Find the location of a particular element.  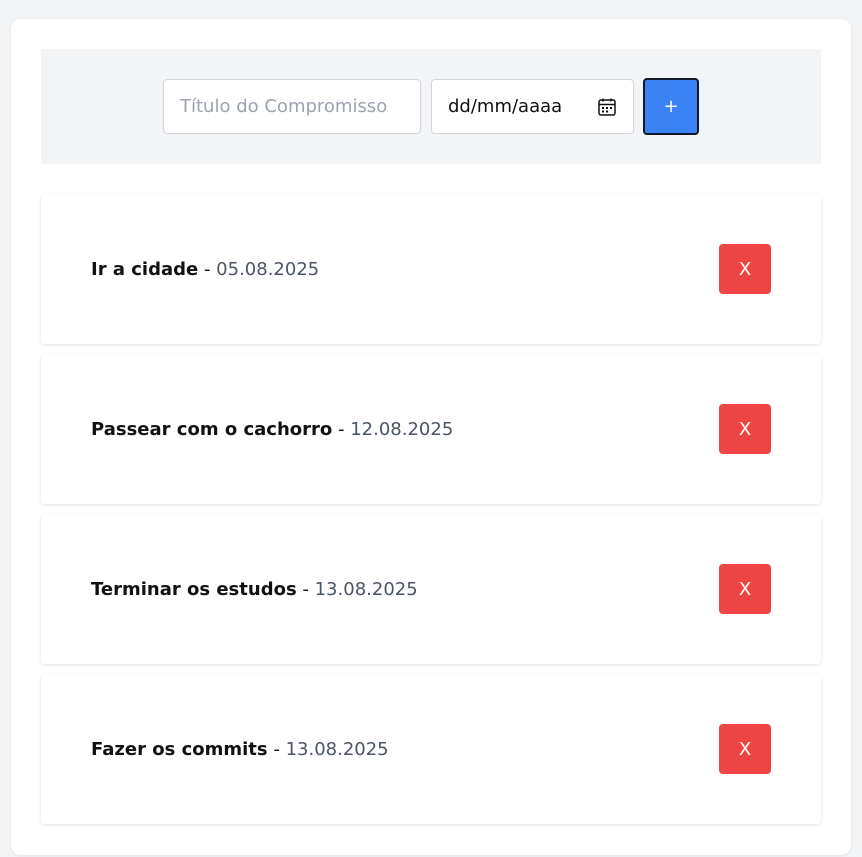

add-form: dd/mm/aaaa + is located at coordinates (431, 106).